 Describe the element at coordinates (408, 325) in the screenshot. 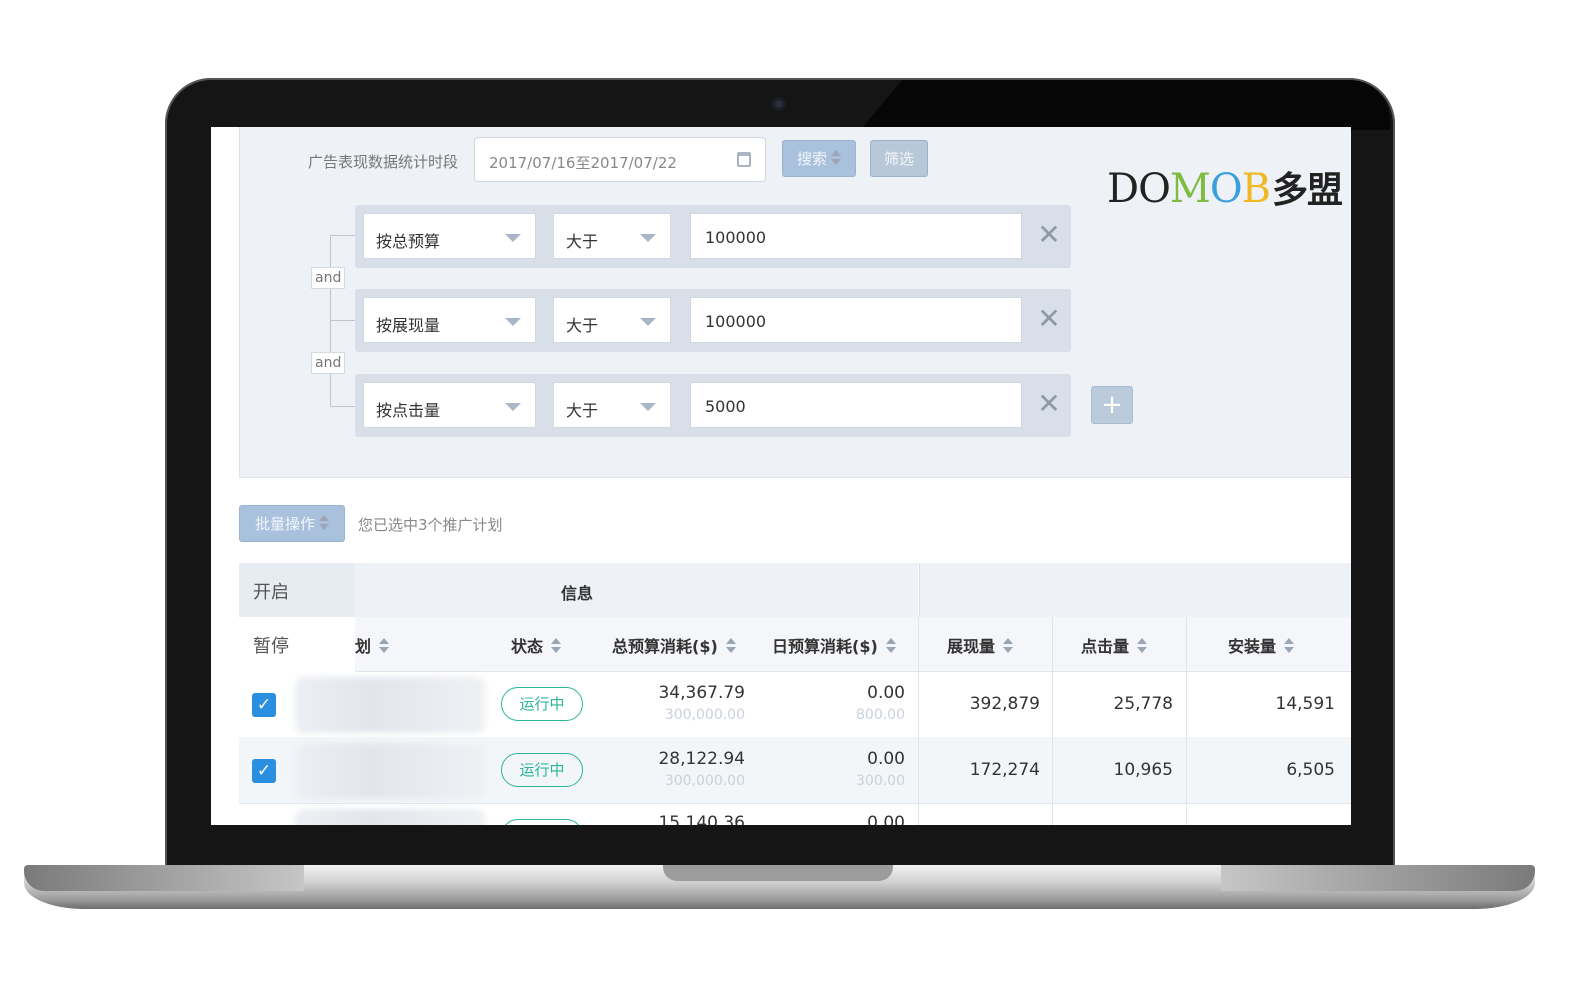

I see `field-select-value: 按展现量` at that location.